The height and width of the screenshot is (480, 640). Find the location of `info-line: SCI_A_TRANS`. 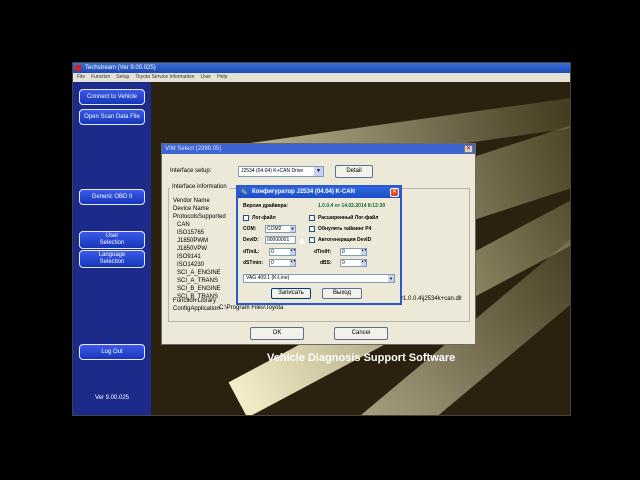

info-line: SCI_A_TRANS is located at coordinates (198, 281).